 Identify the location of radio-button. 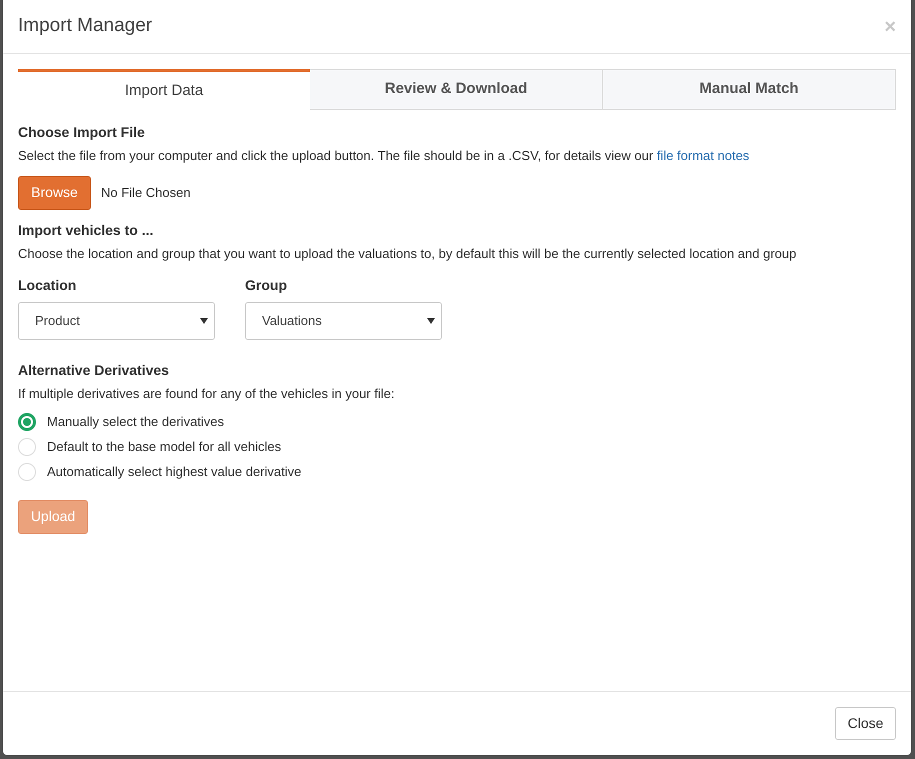
(27, 422).